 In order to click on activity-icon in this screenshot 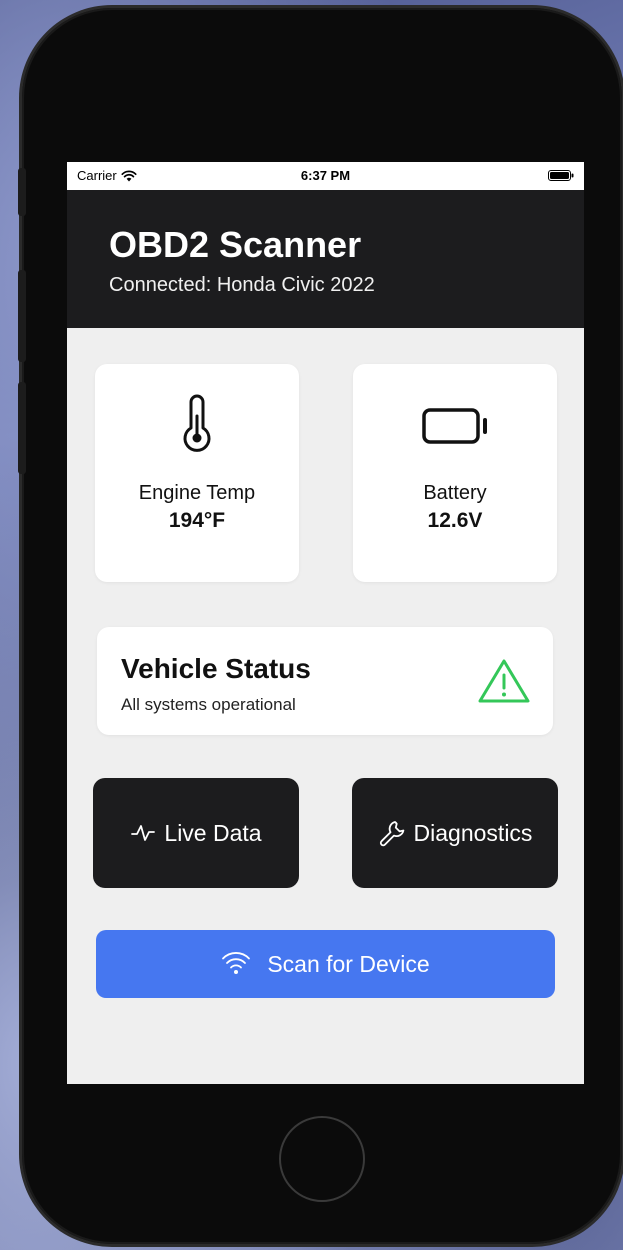, I will do `click(143, 833)`.